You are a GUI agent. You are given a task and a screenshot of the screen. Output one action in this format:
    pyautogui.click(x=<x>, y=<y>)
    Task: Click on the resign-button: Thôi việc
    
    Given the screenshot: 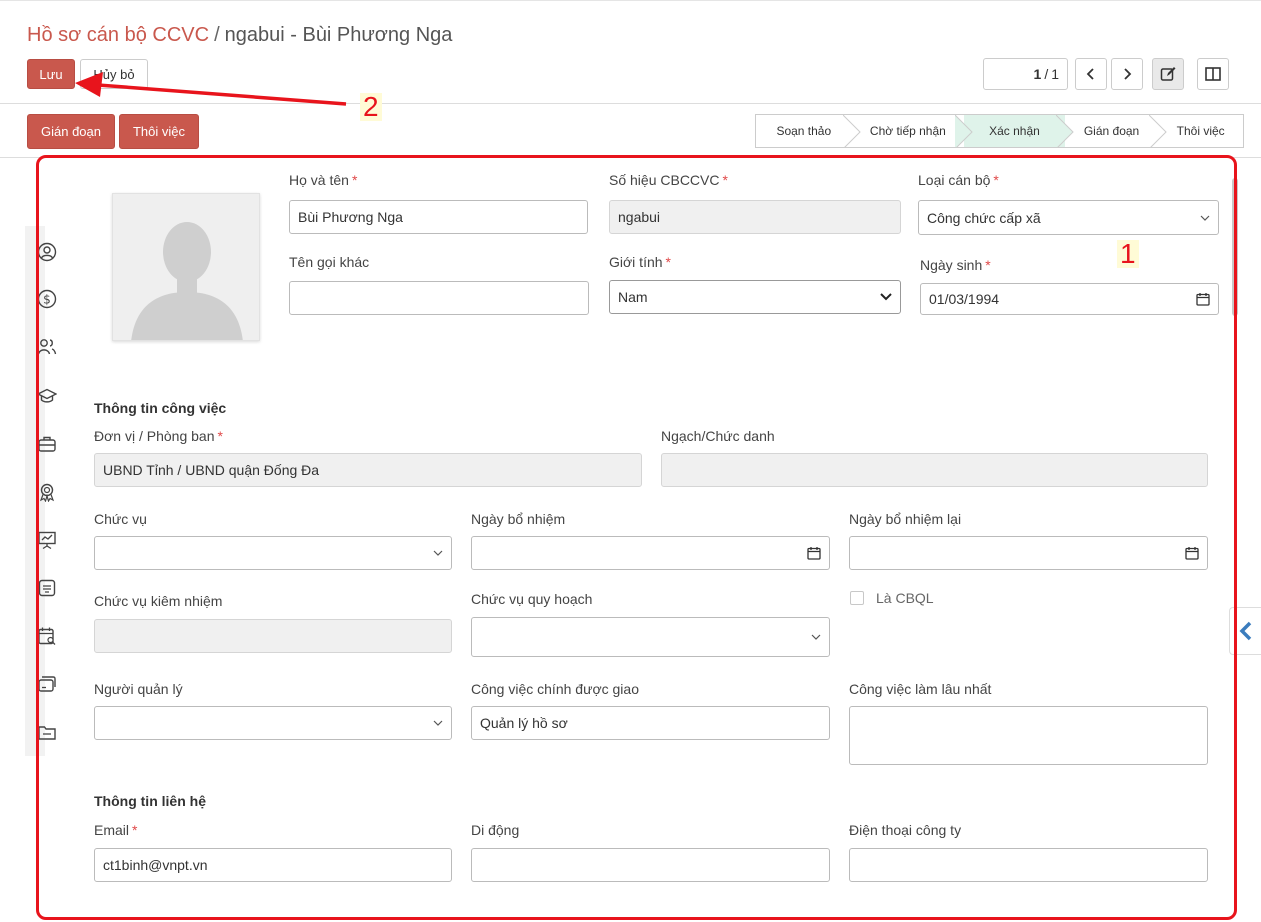 What is the action you would take?
    pyautogui.click(x=159, y=131)
    